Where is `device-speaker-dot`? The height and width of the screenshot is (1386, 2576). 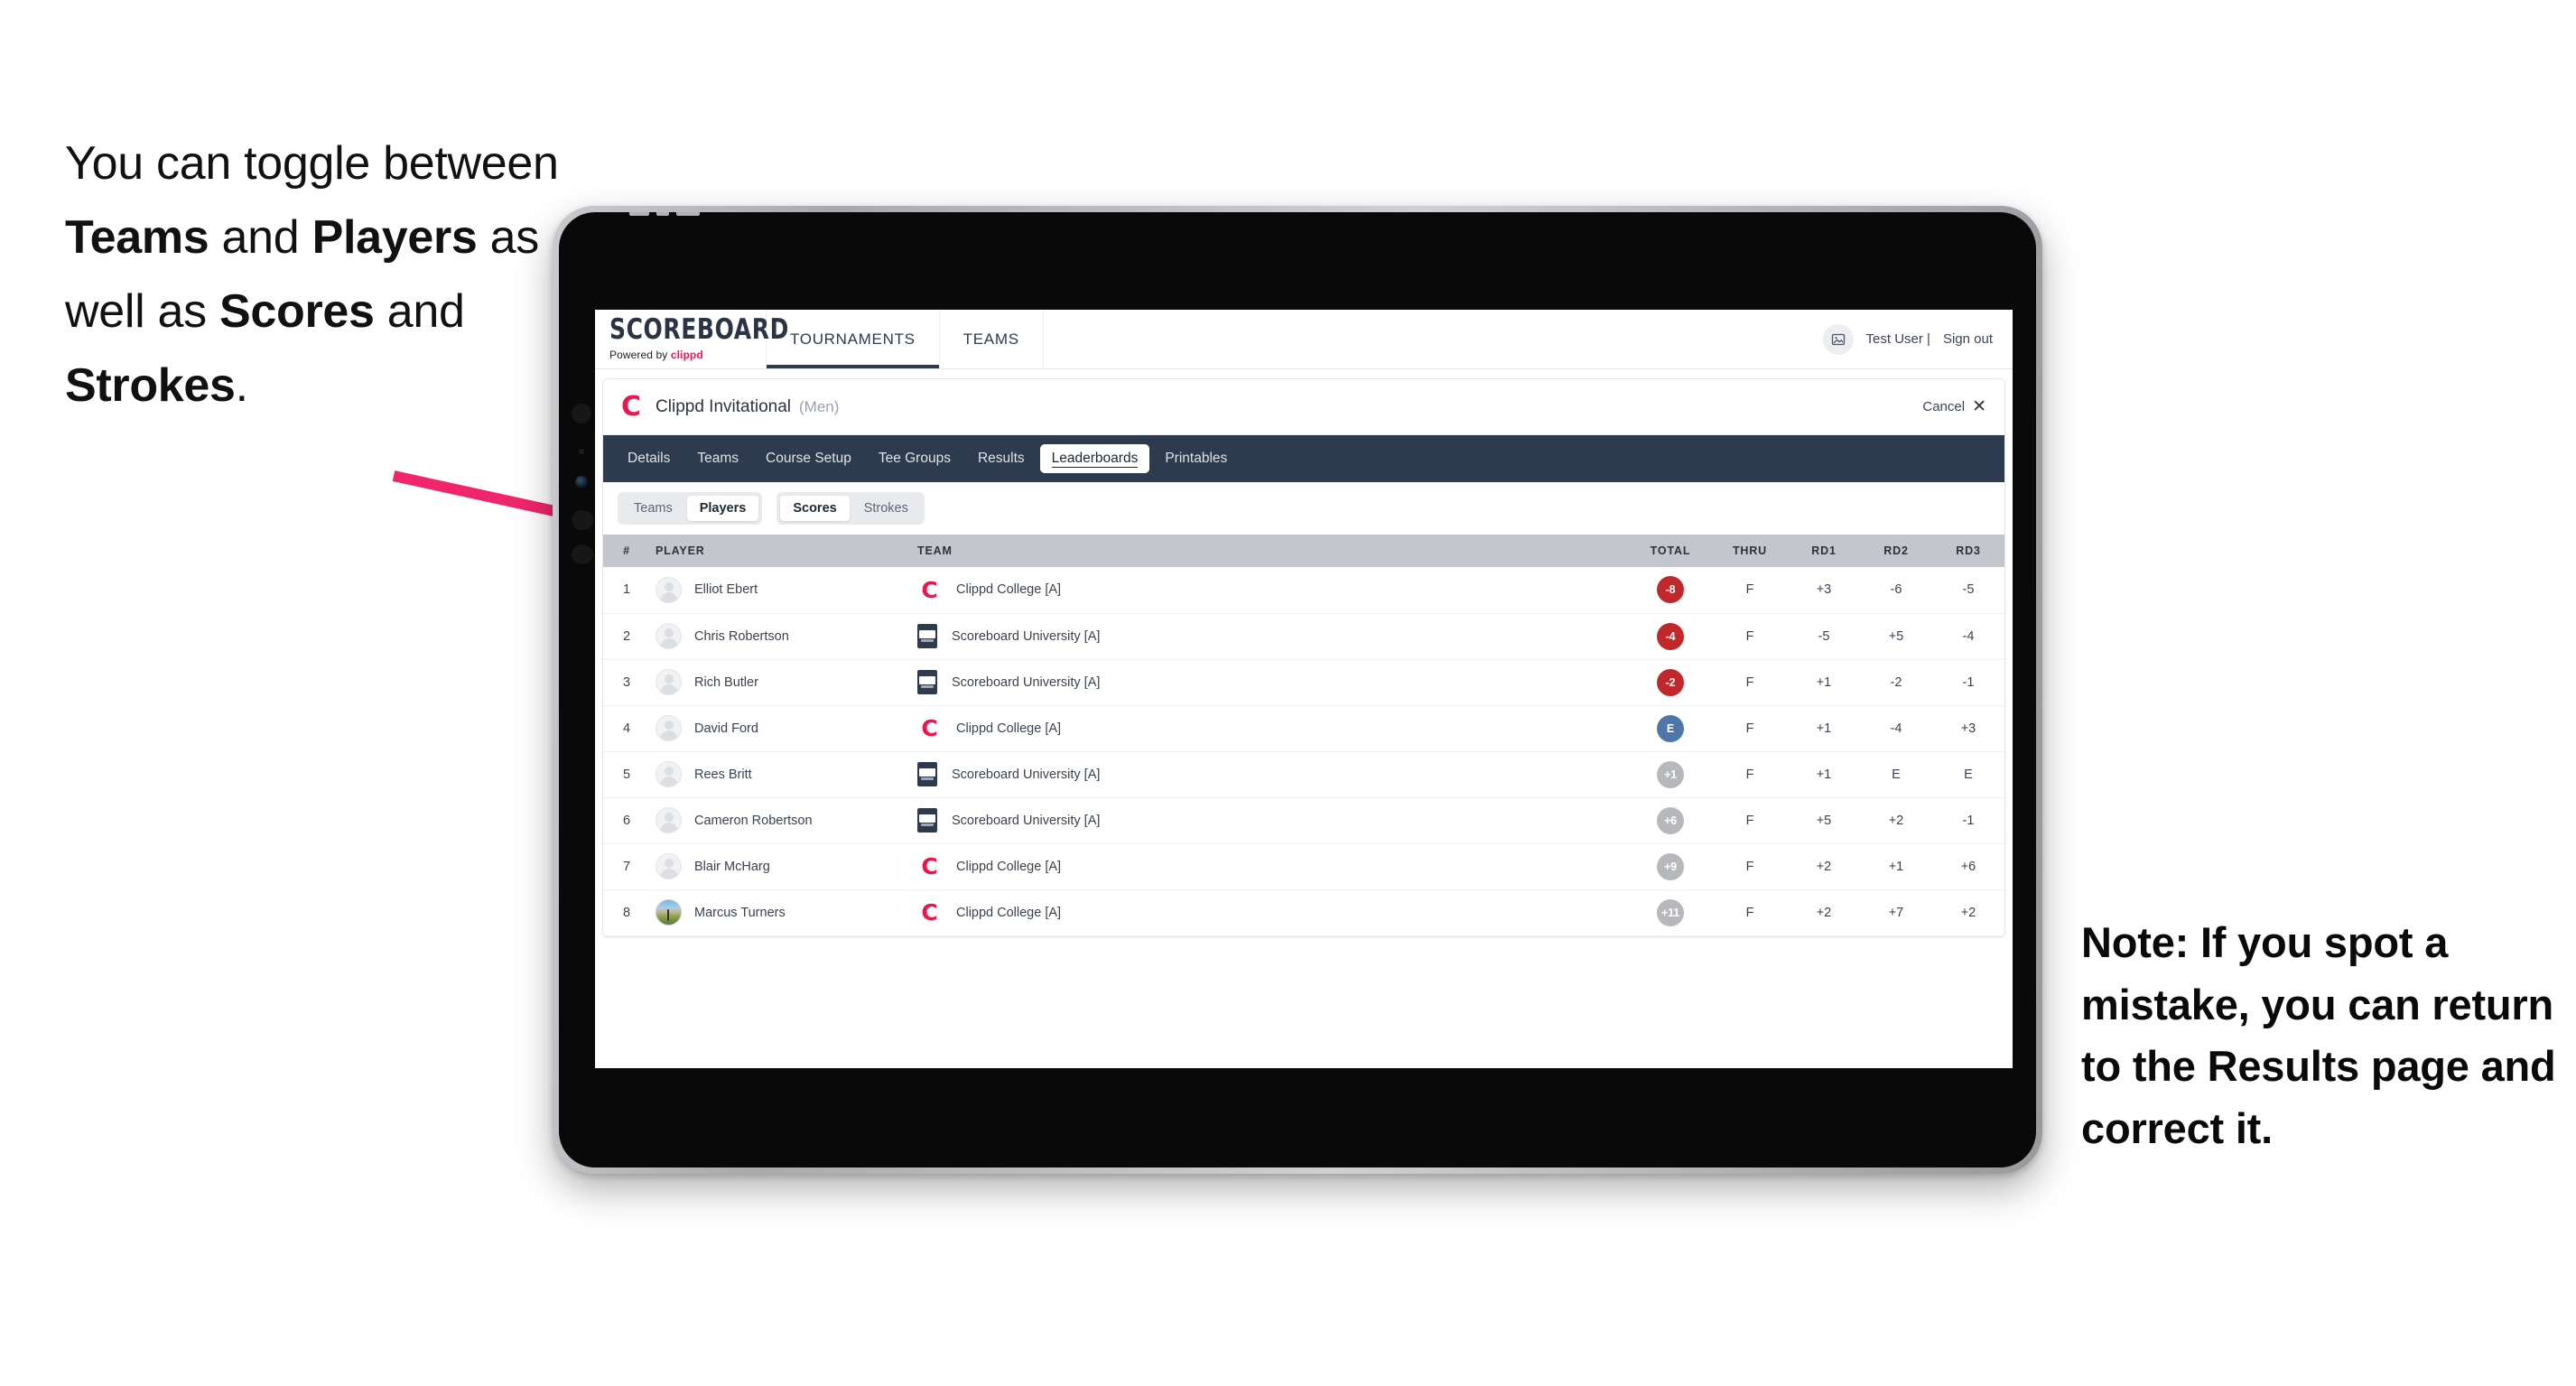 device-speaker-dot is located at coordinates (581, 413).